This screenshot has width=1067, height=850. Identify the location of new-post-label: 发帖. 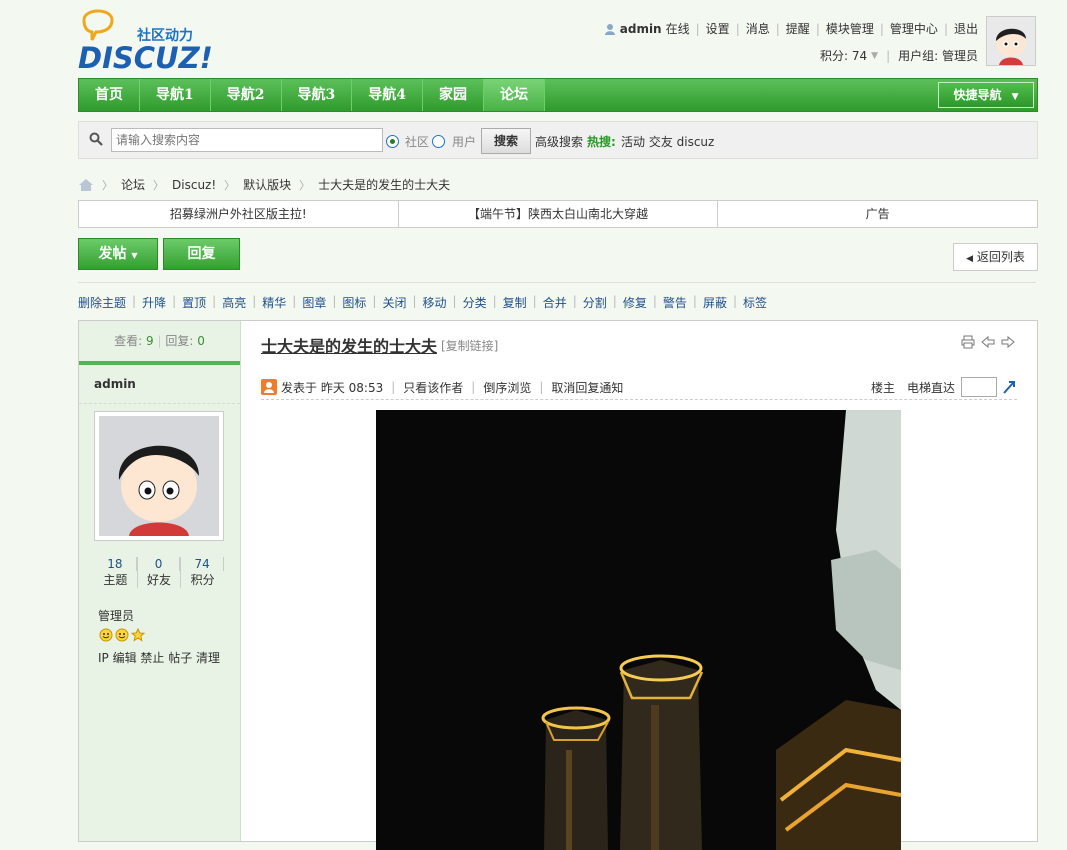
(112, 254).